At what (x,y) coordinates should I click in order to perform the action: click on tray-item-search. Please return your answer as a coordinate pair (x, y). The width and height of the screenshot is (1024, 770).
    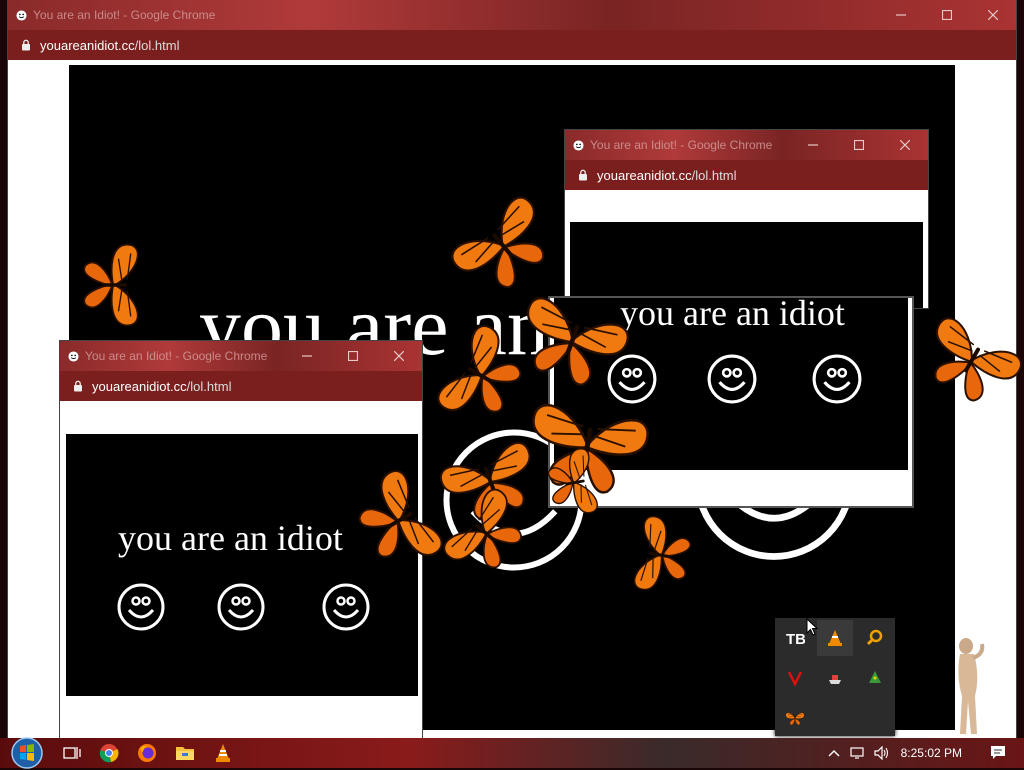
    Looking at the image, I should click on (875, 638).